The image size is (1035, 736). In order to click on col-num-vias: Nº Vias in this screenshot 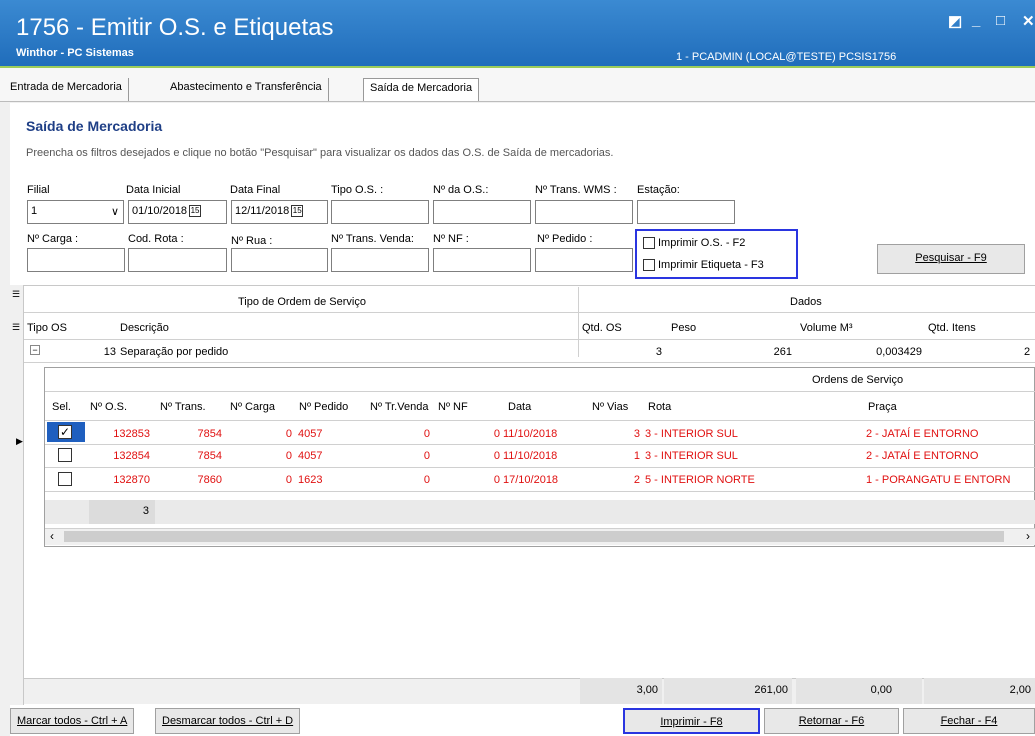, I will do `click(610, 407)`.